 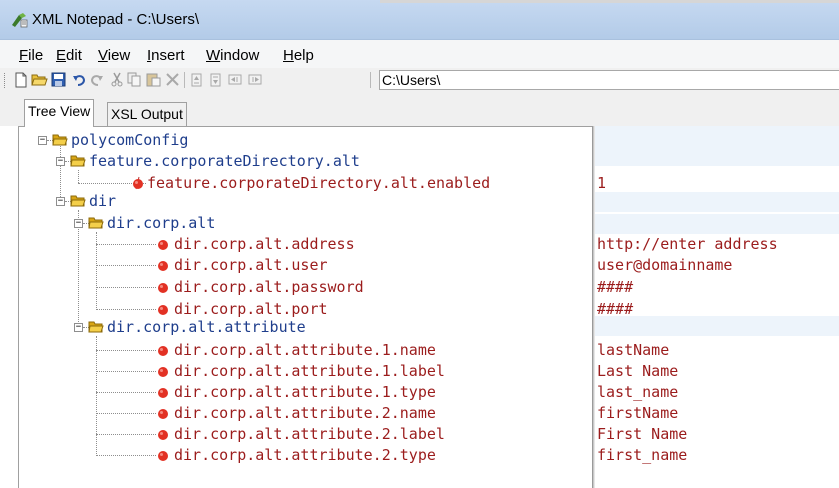 I want to click on tree-node-address: dir.corp.alt.address, so click(x=264, y=244).